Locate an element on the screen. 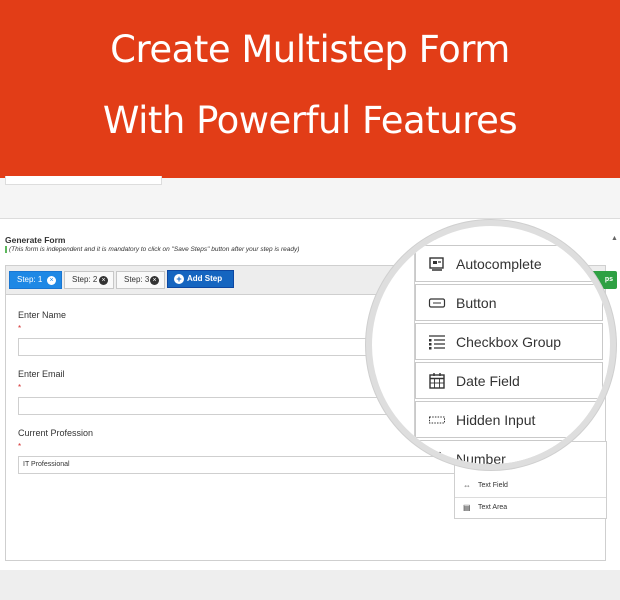  button-icon is located at coordinates (437, 303).